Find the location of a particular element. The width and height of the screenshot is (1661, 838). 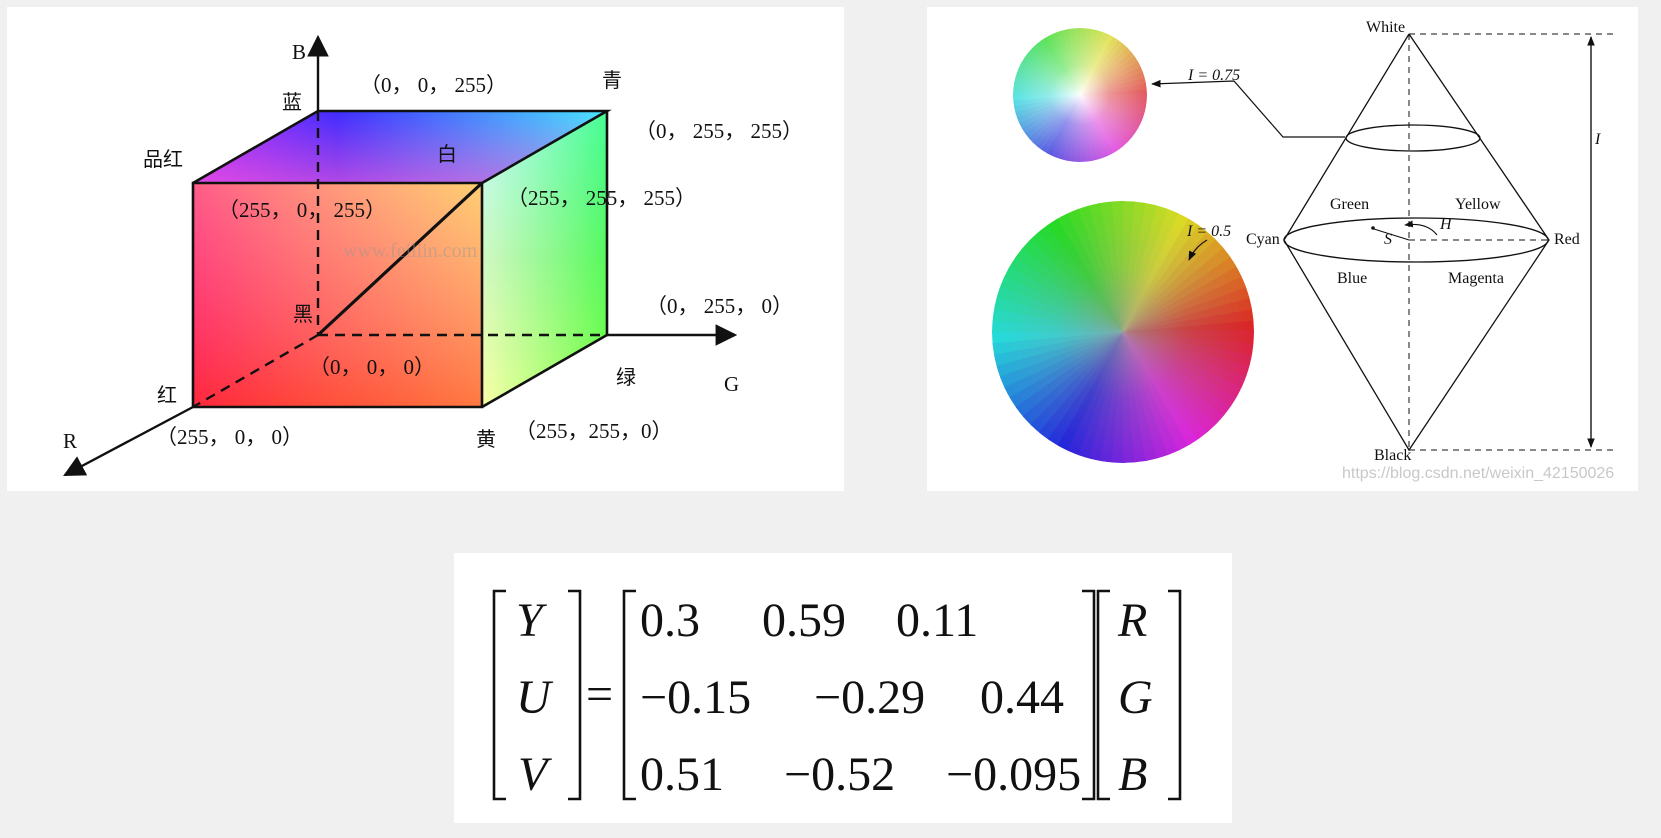

intensity-075-label: I = 0.75 is located at coordinates (1214, 75).